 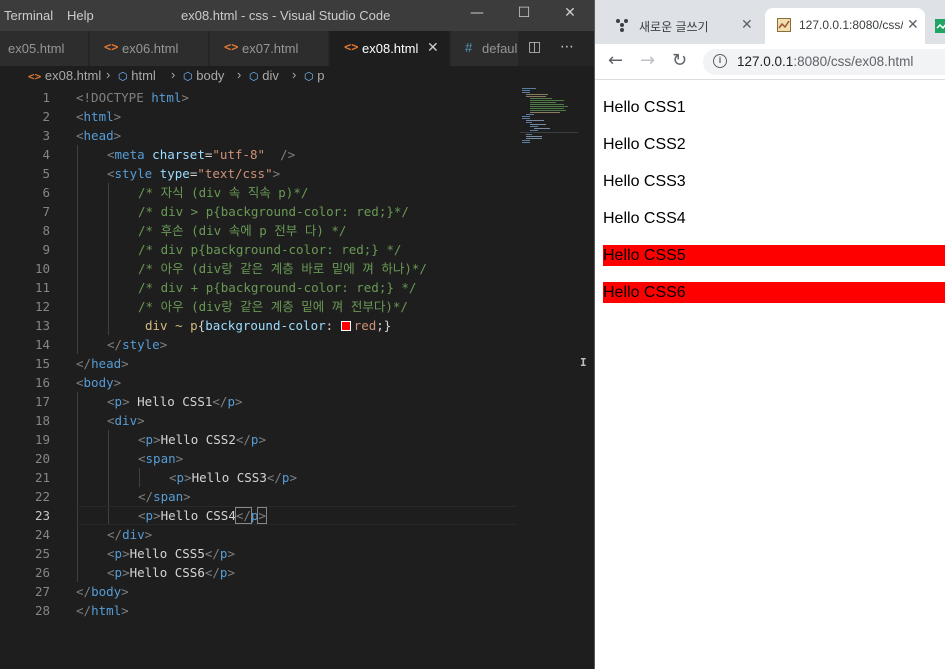 I want to click on tab-label: defaul, so click(x=500, y=48).